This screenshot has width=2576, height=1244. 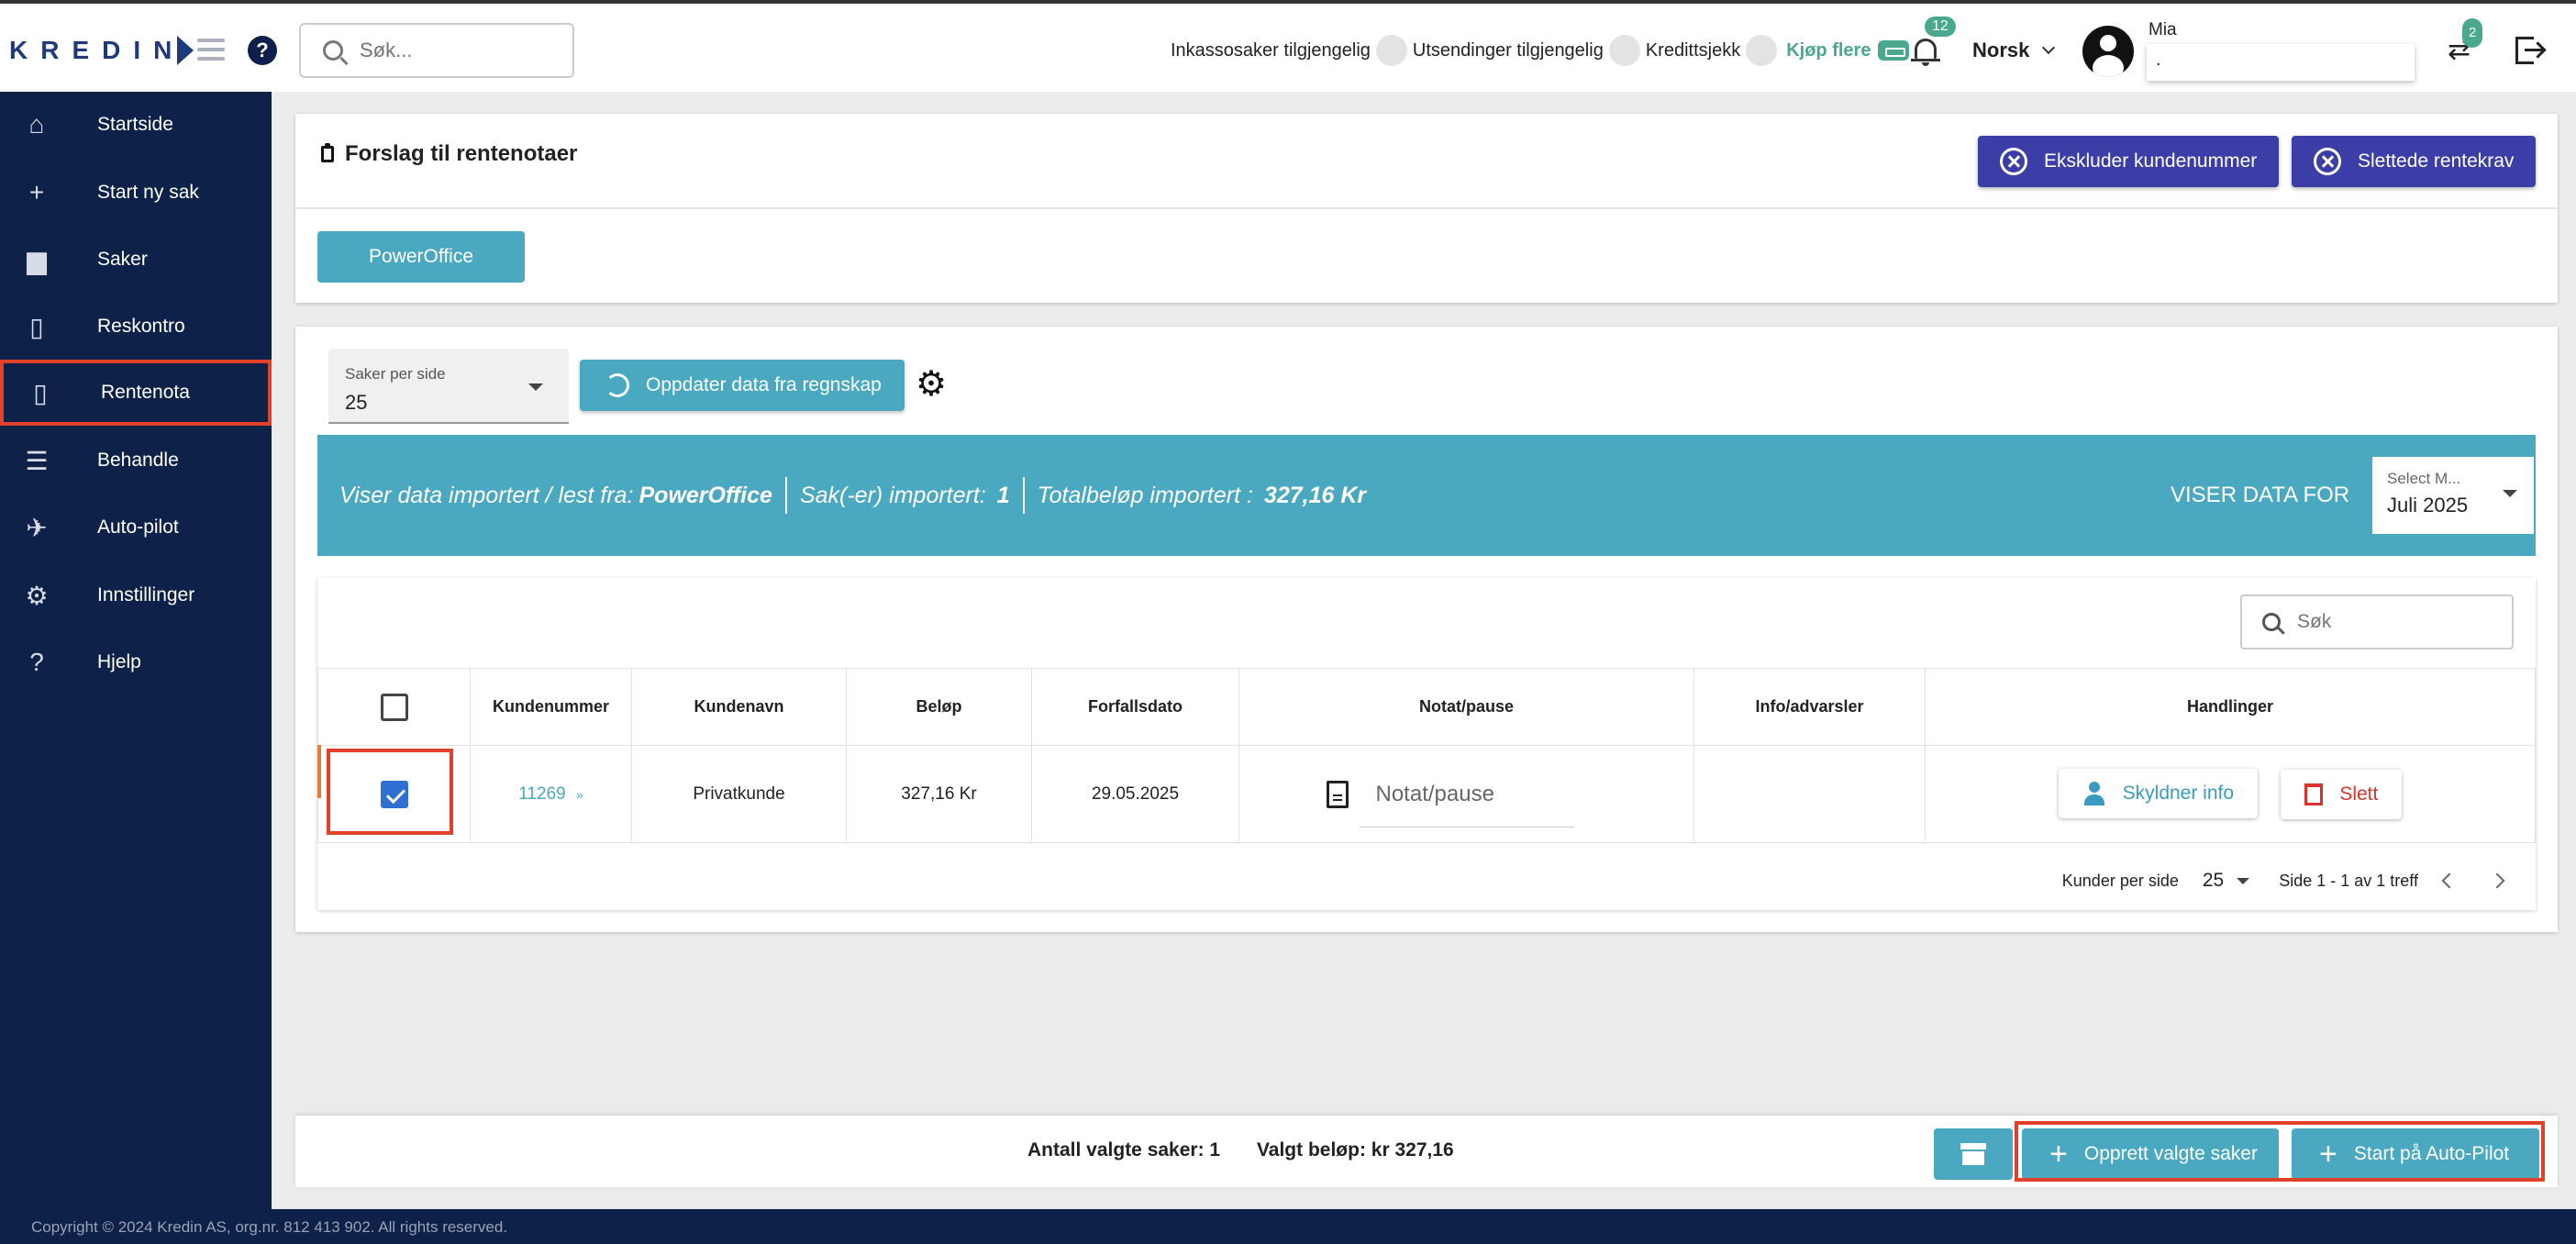 What do you see at coordinates (617, 385) in the screenshot?
I see `sync-icon` at bounding box center [617, 385].